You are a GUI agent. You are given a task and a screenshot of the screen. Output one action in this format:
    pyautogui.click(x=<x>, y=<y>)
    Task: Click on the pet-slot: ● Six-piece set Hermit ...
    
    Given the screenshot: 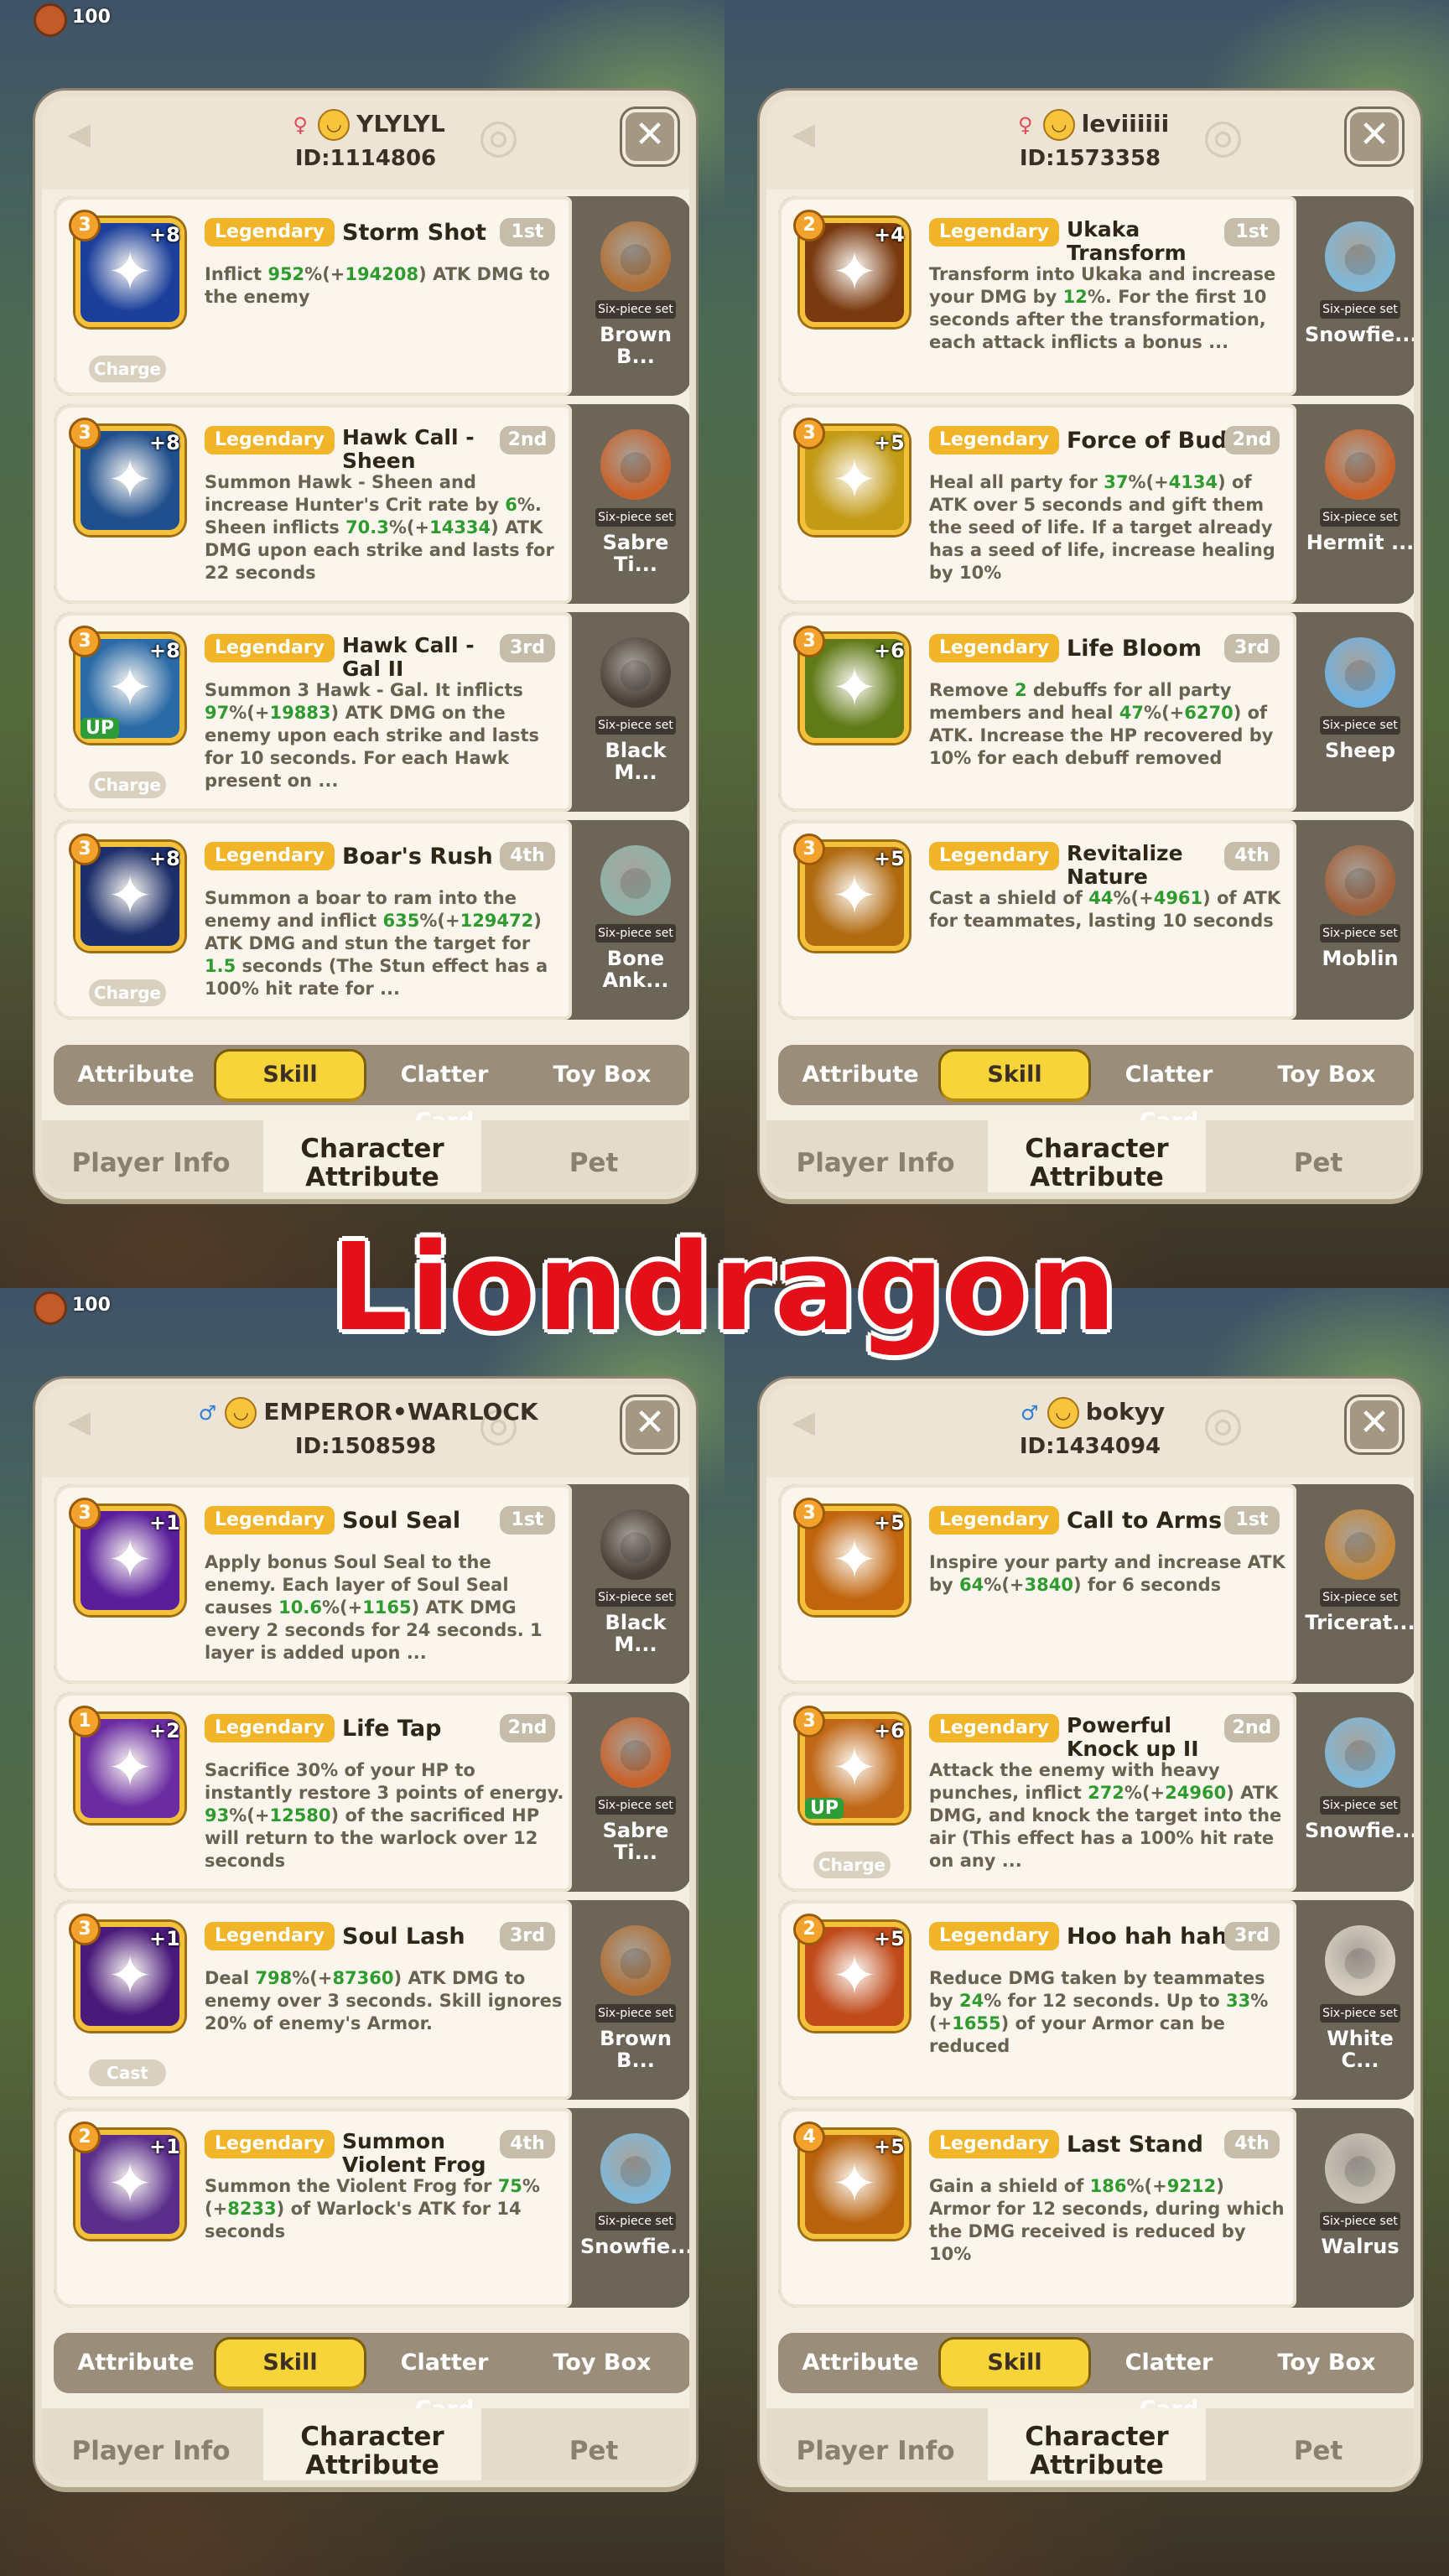 What is the action you would take?
    pyautogui.click(x=1359, y=504)
    